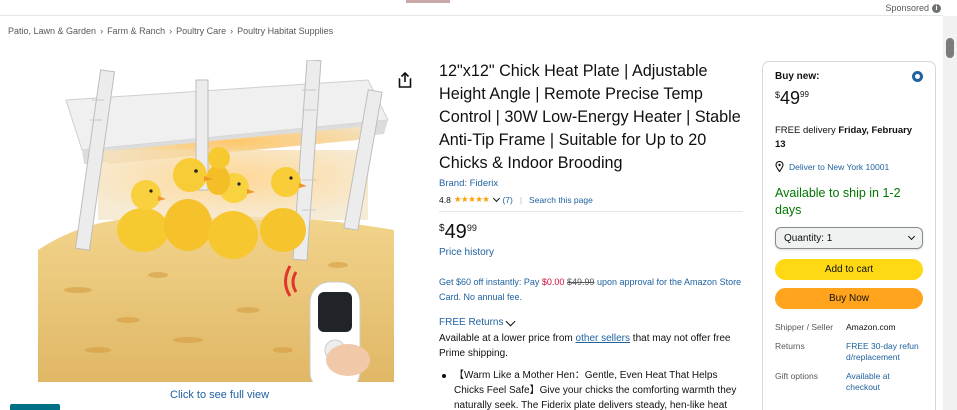  What do you see at coordinates (35, 407) in the screenshot?
I see `thumbnail-indicator` at bounding box center [35, 407].